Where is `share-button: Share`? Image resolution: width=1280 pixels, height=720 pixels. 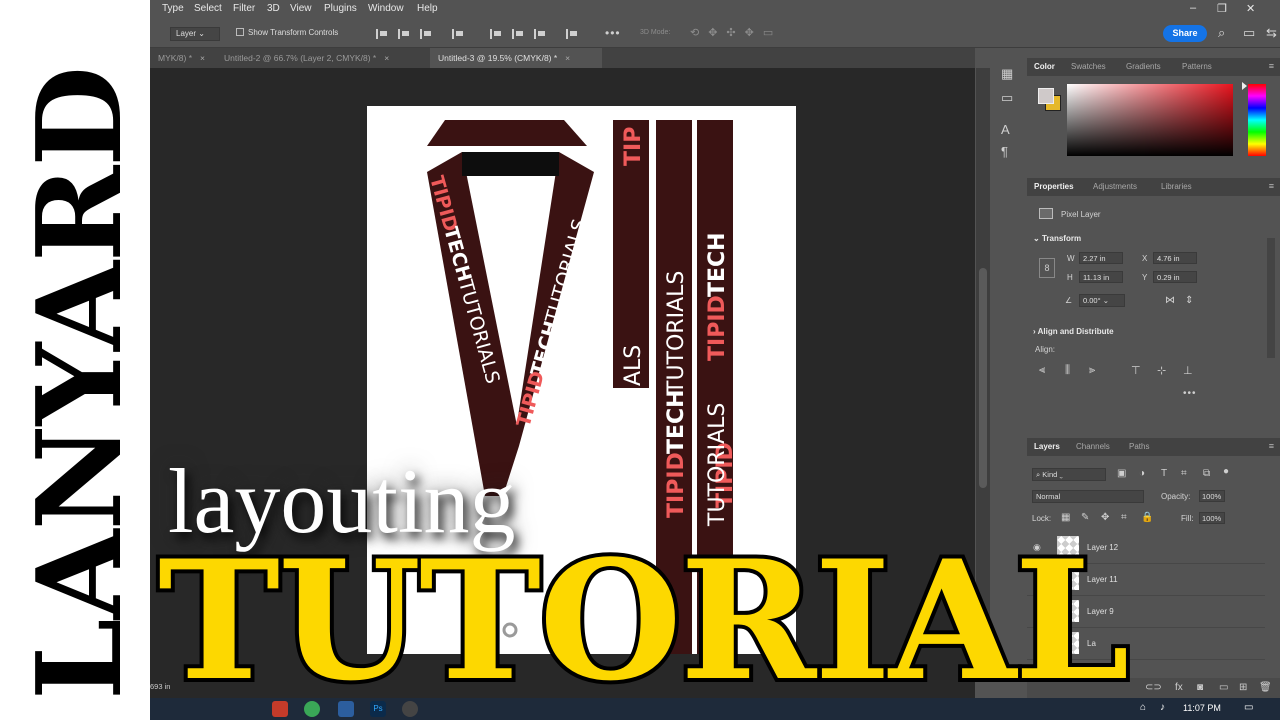 share-button: Share is located at coordinates (1185, 33).